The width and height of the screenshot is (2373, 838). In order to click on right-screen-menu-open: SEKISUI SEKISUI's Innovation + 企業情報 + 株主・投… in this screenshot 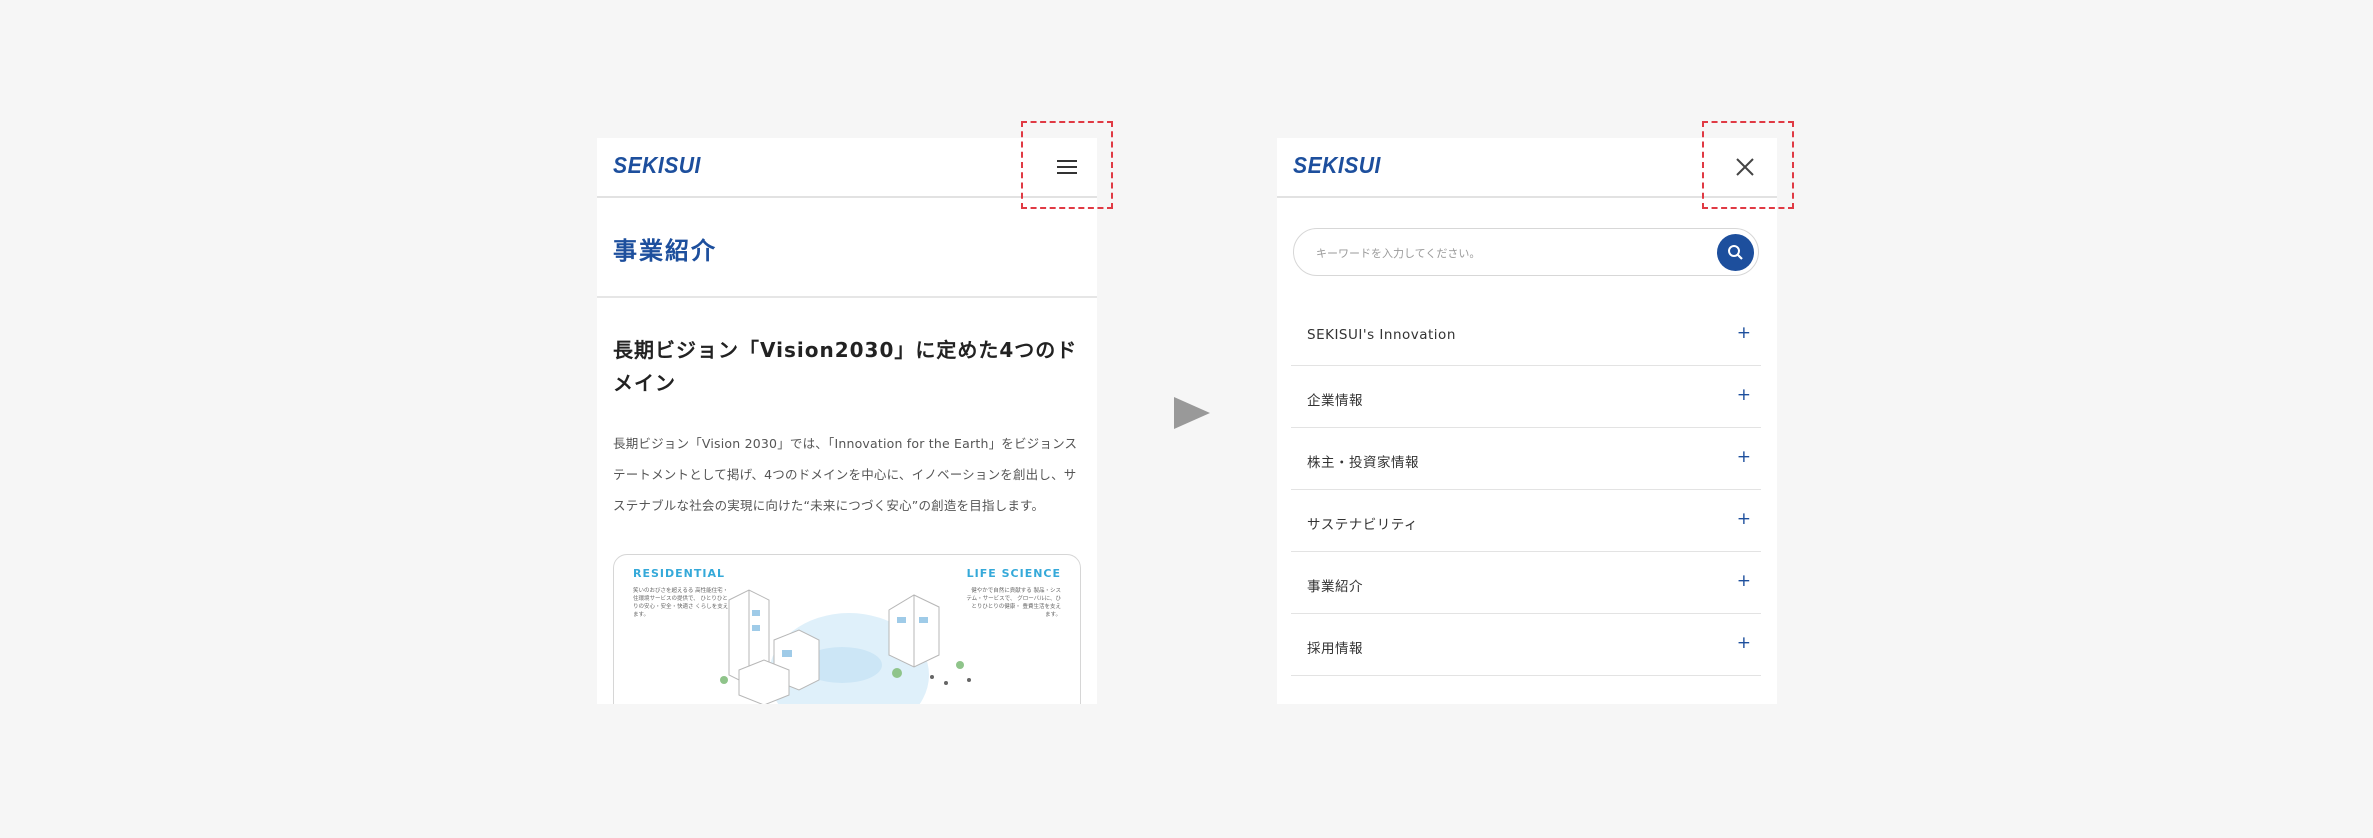, I will do `click(1527, 421)`.